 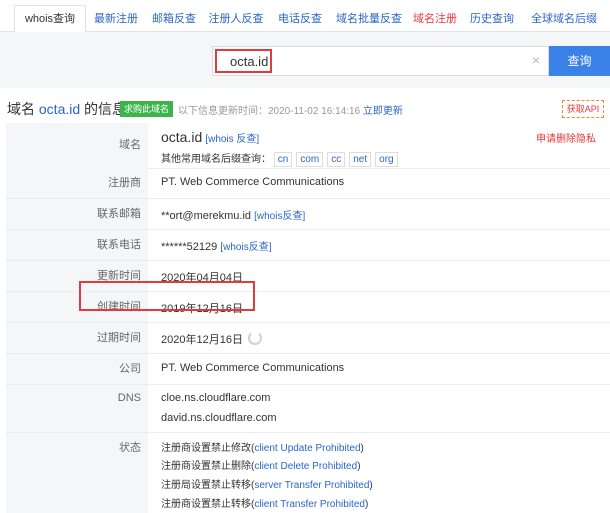 I want to click on privacy-removal-link: 申请删除隐私, so click(x=566, y=137).